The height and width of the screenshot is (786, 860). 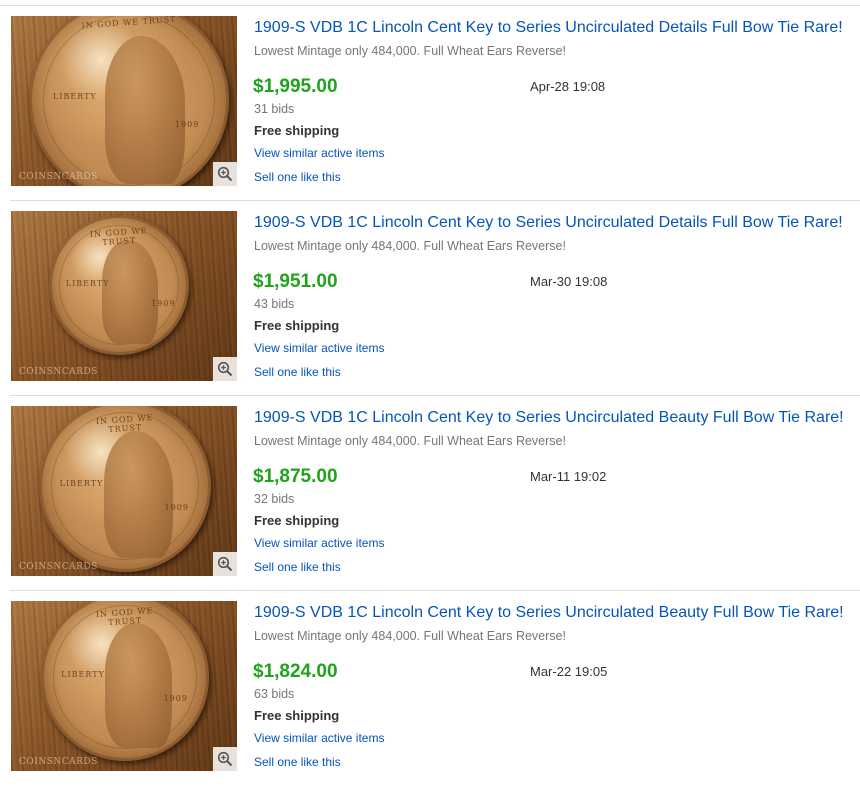 I want to click on listing-end-date: Mar-22 19:05, so click(x=569, y=671).